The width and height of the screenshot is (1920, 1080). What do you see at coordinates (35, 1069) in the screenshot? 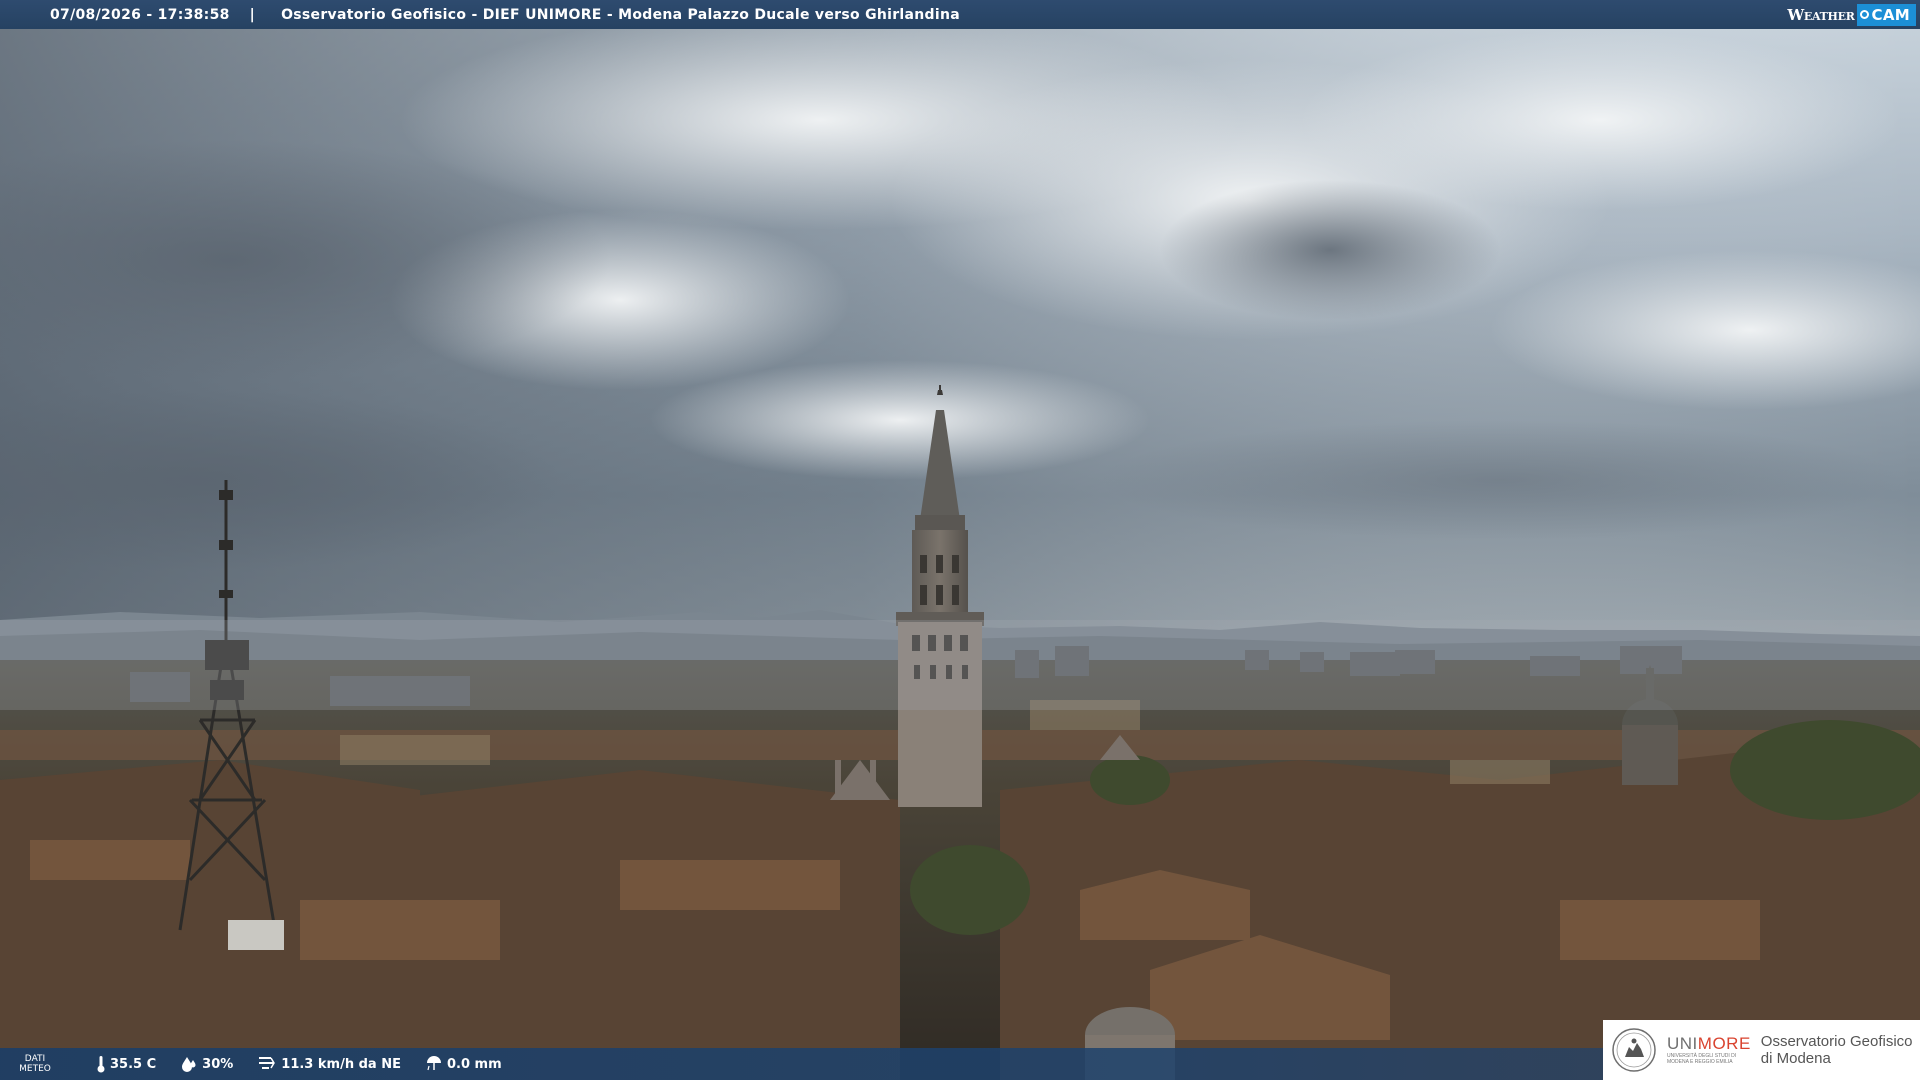
I see `weather-data-label-line2: METEO` at bounding box center [35, 1069].